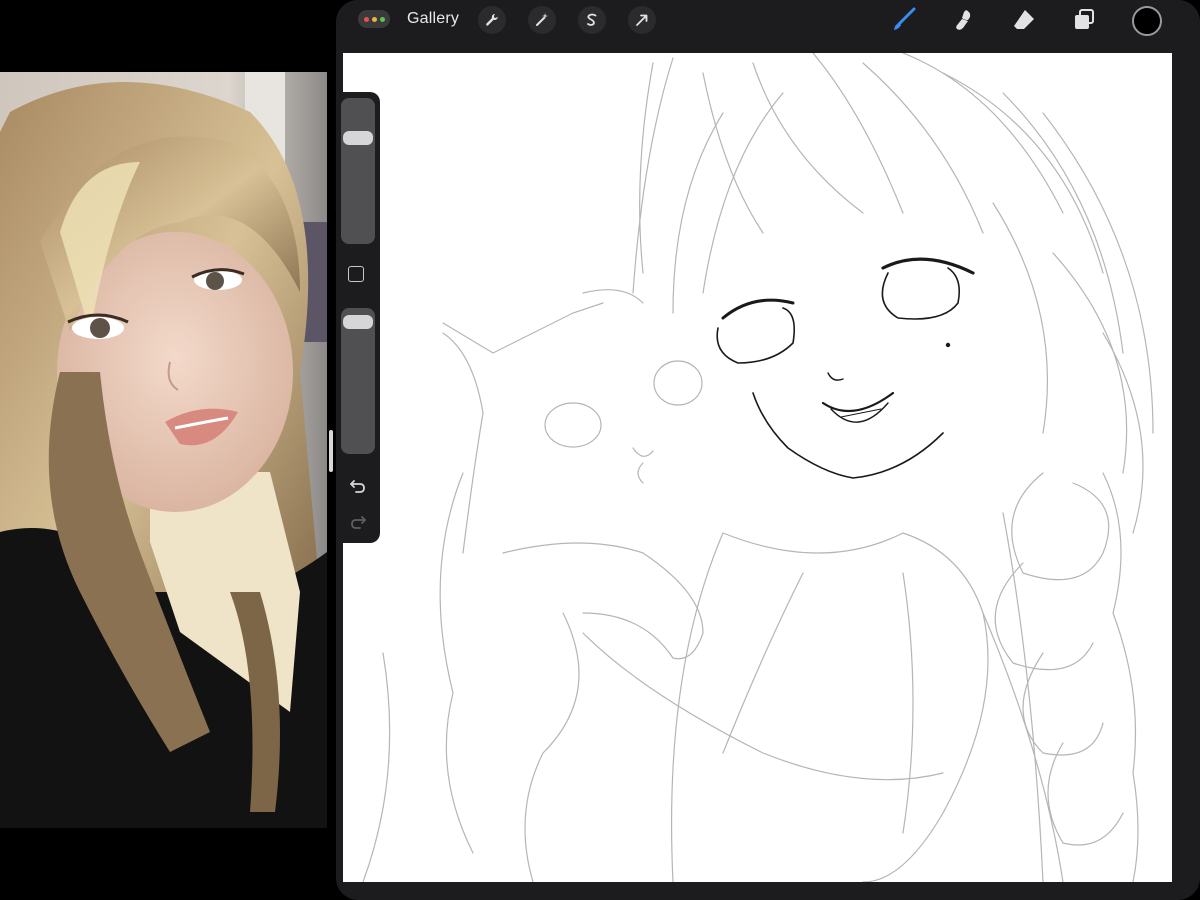 Image resolution: width=1200 pixels, height=900 pixels. I want to click on brush-button, so click(904, 20).